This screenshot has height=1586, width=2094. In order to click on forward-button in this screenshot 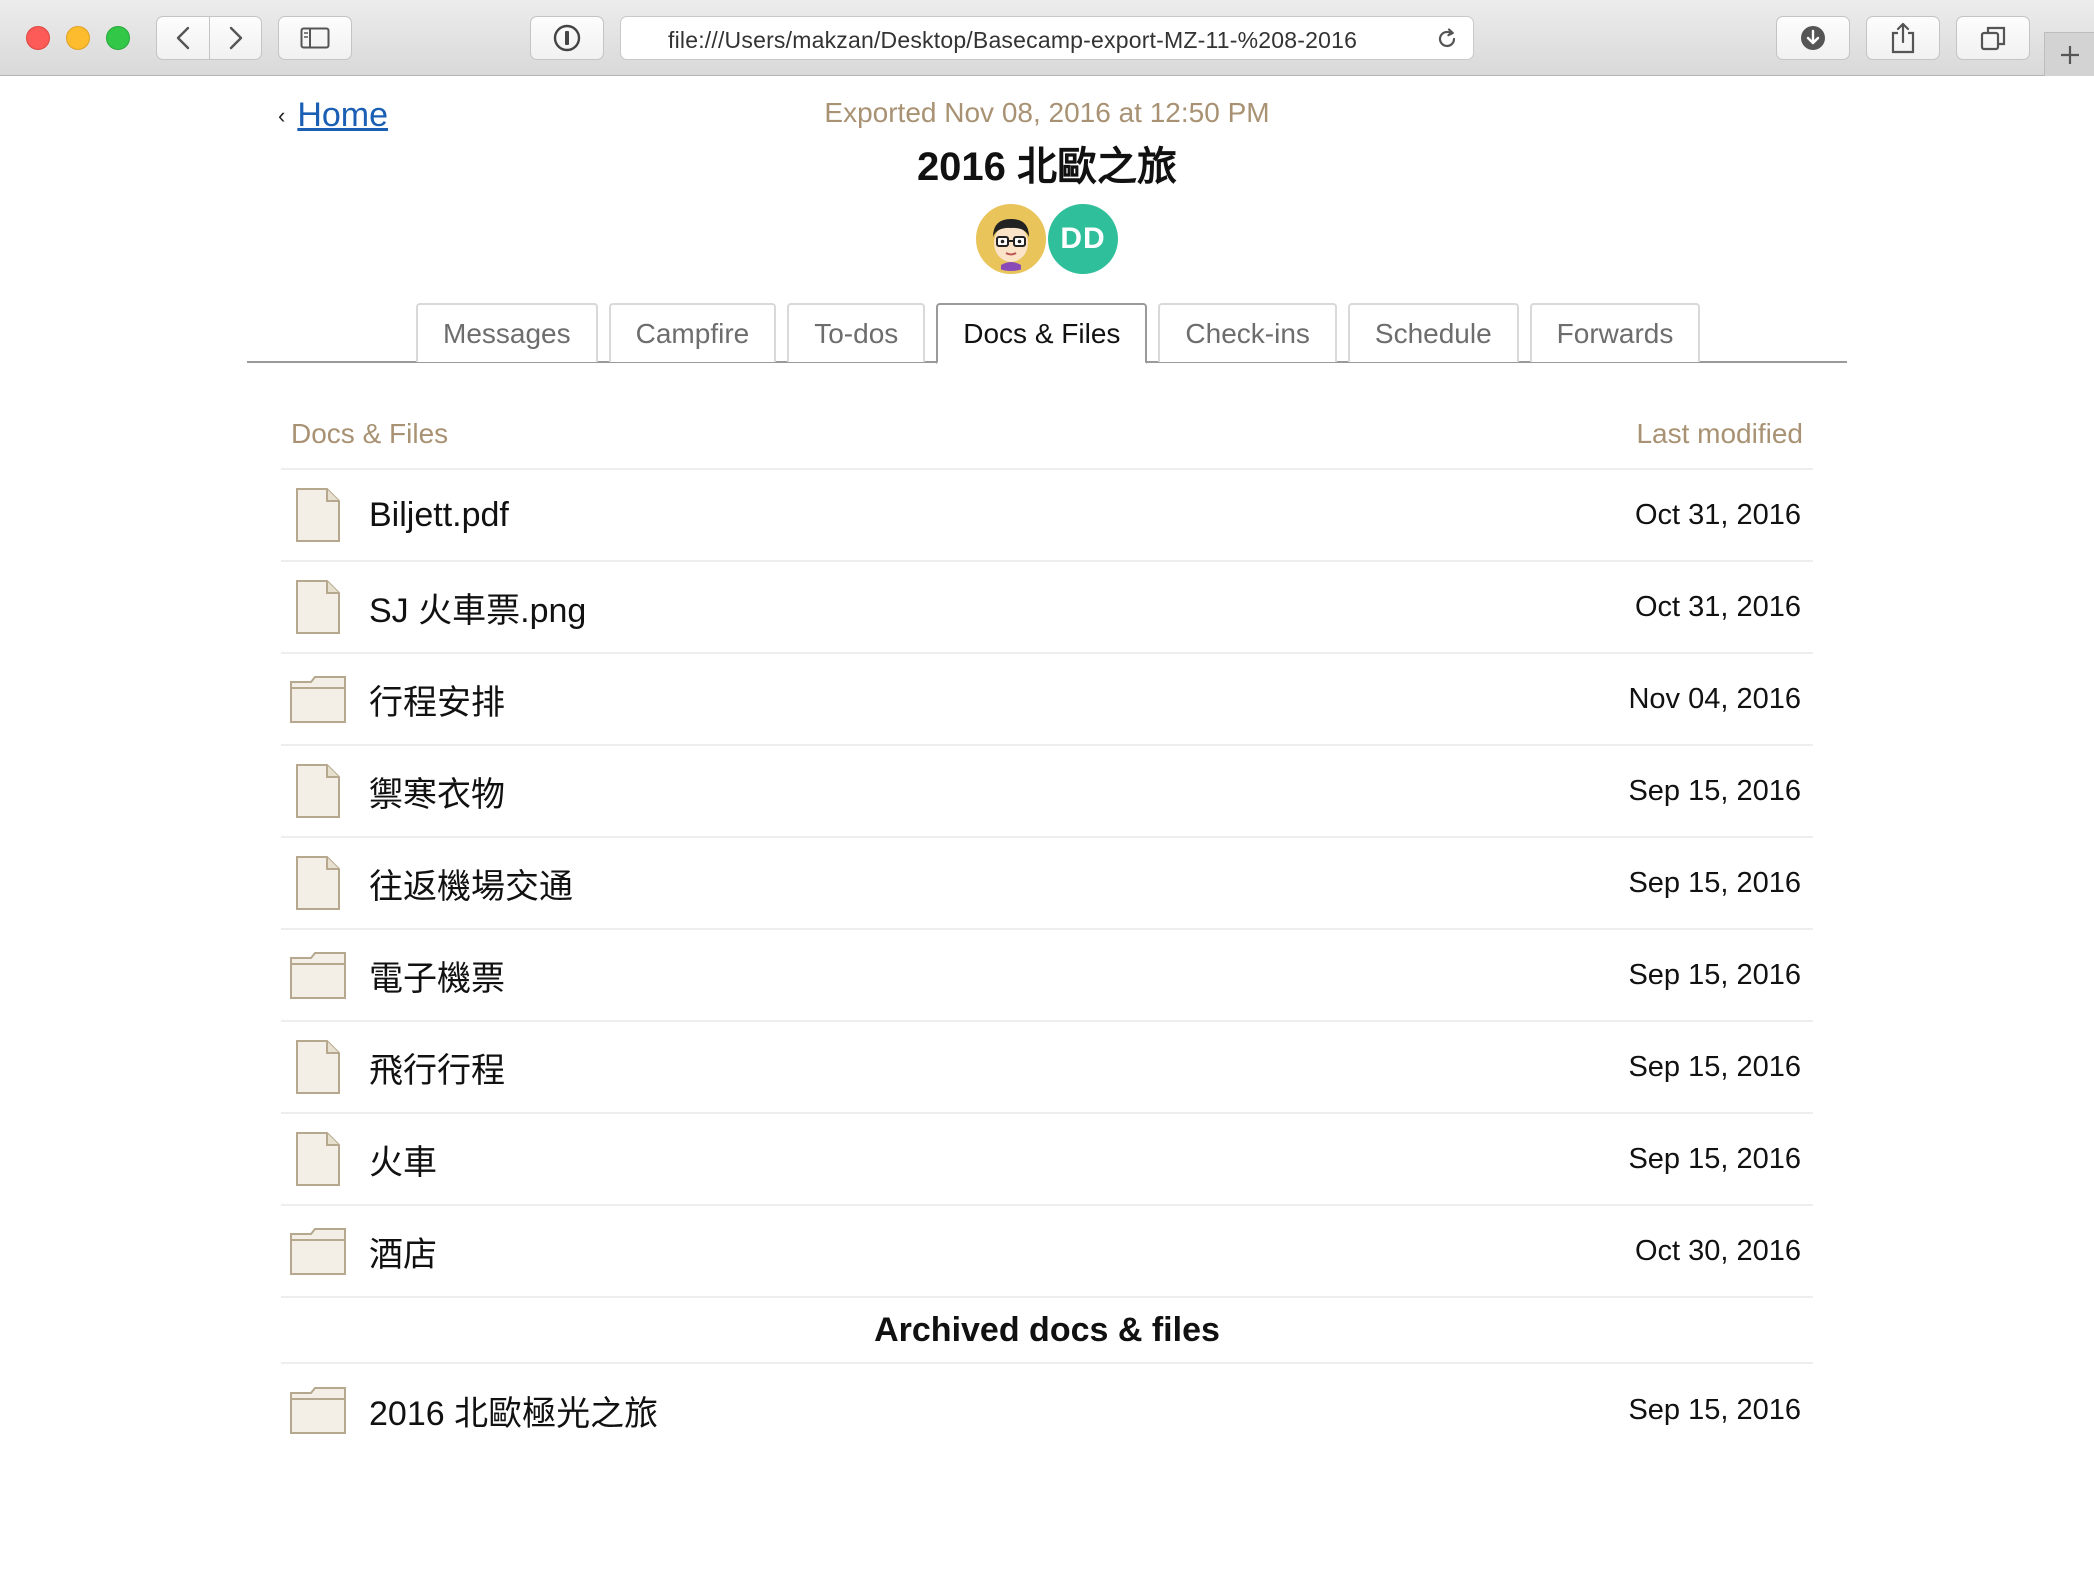, I will do `click(235, 38)`.